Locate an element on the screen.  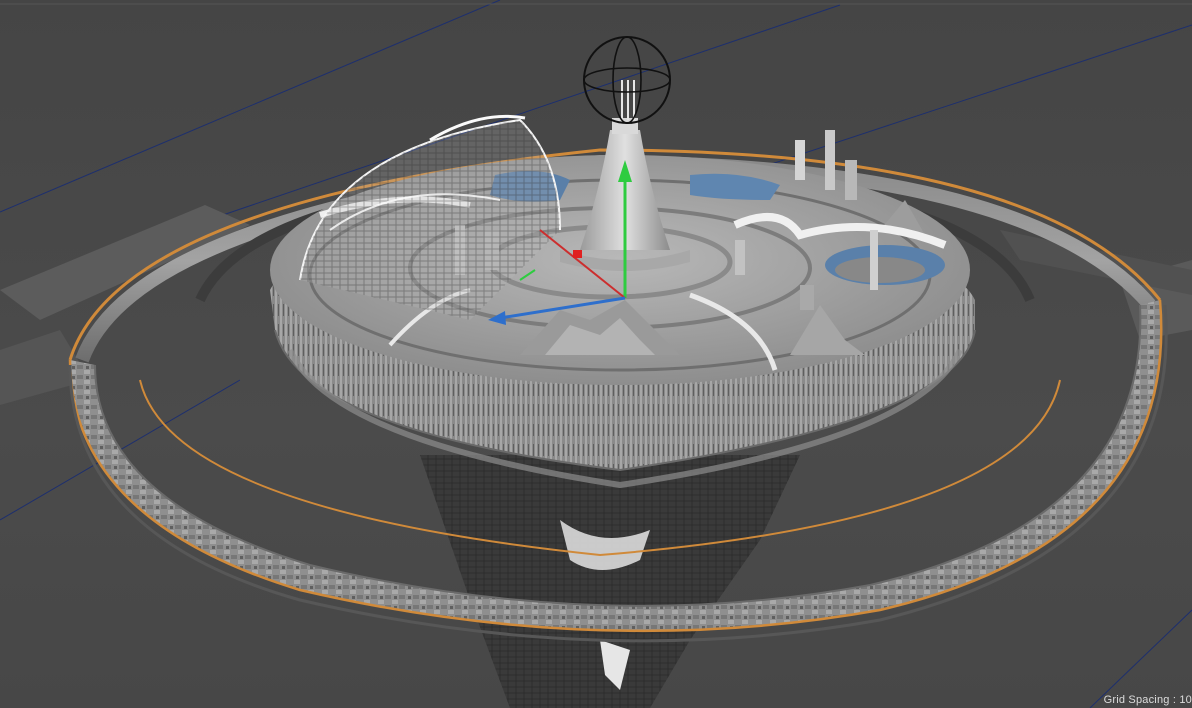
grid-spacing-label: Grid Spacing : 10 is located at coordinates (1147, 700).